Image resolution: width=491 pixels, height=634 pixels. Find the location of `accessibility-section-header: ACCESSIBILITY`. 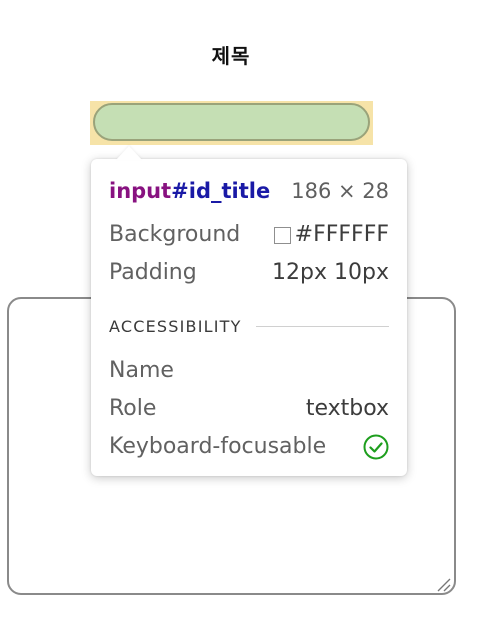

accessibility-section-header: ACCESSIBILITY is located at coordinates (249, 326).